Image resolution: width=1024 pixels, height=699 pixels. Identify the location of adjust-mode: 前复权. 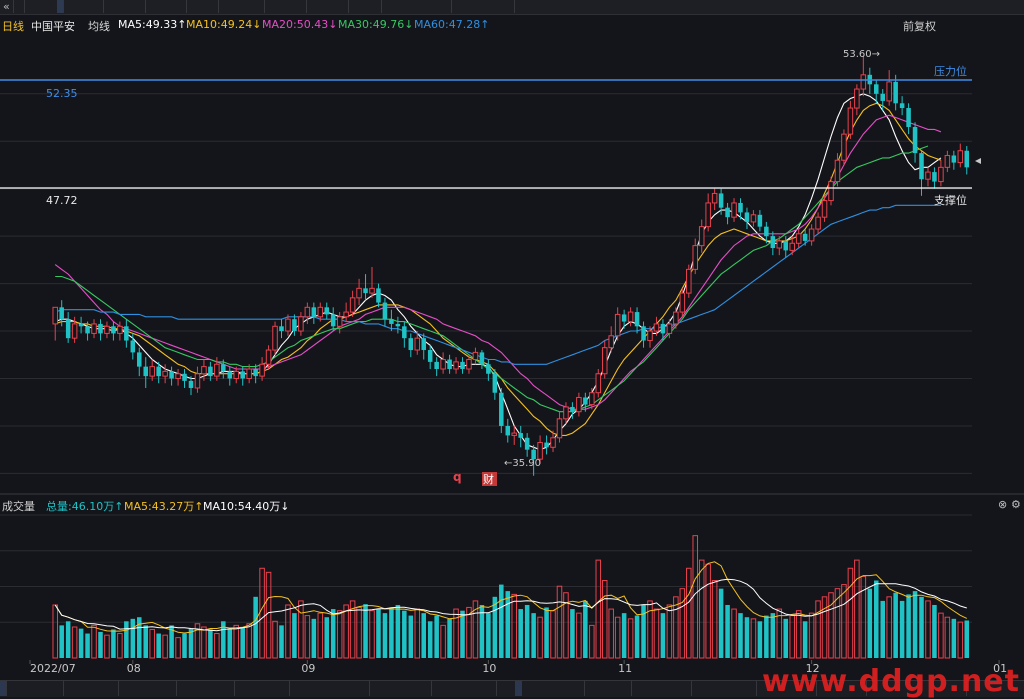
(919, 26).